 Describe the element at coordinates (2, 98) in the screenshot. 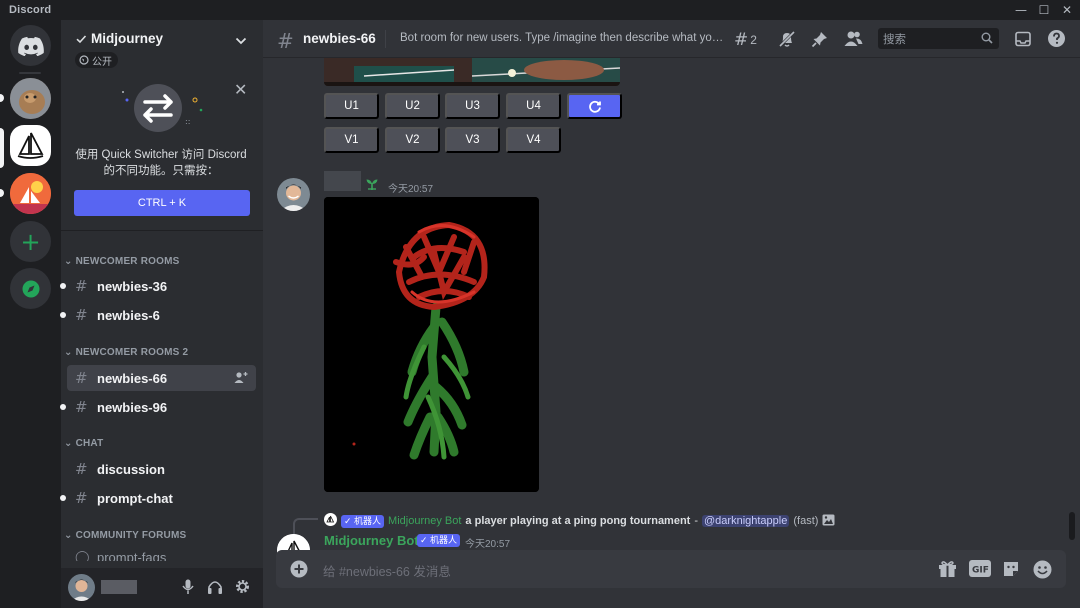

I see `server-unread-pill` at that location.